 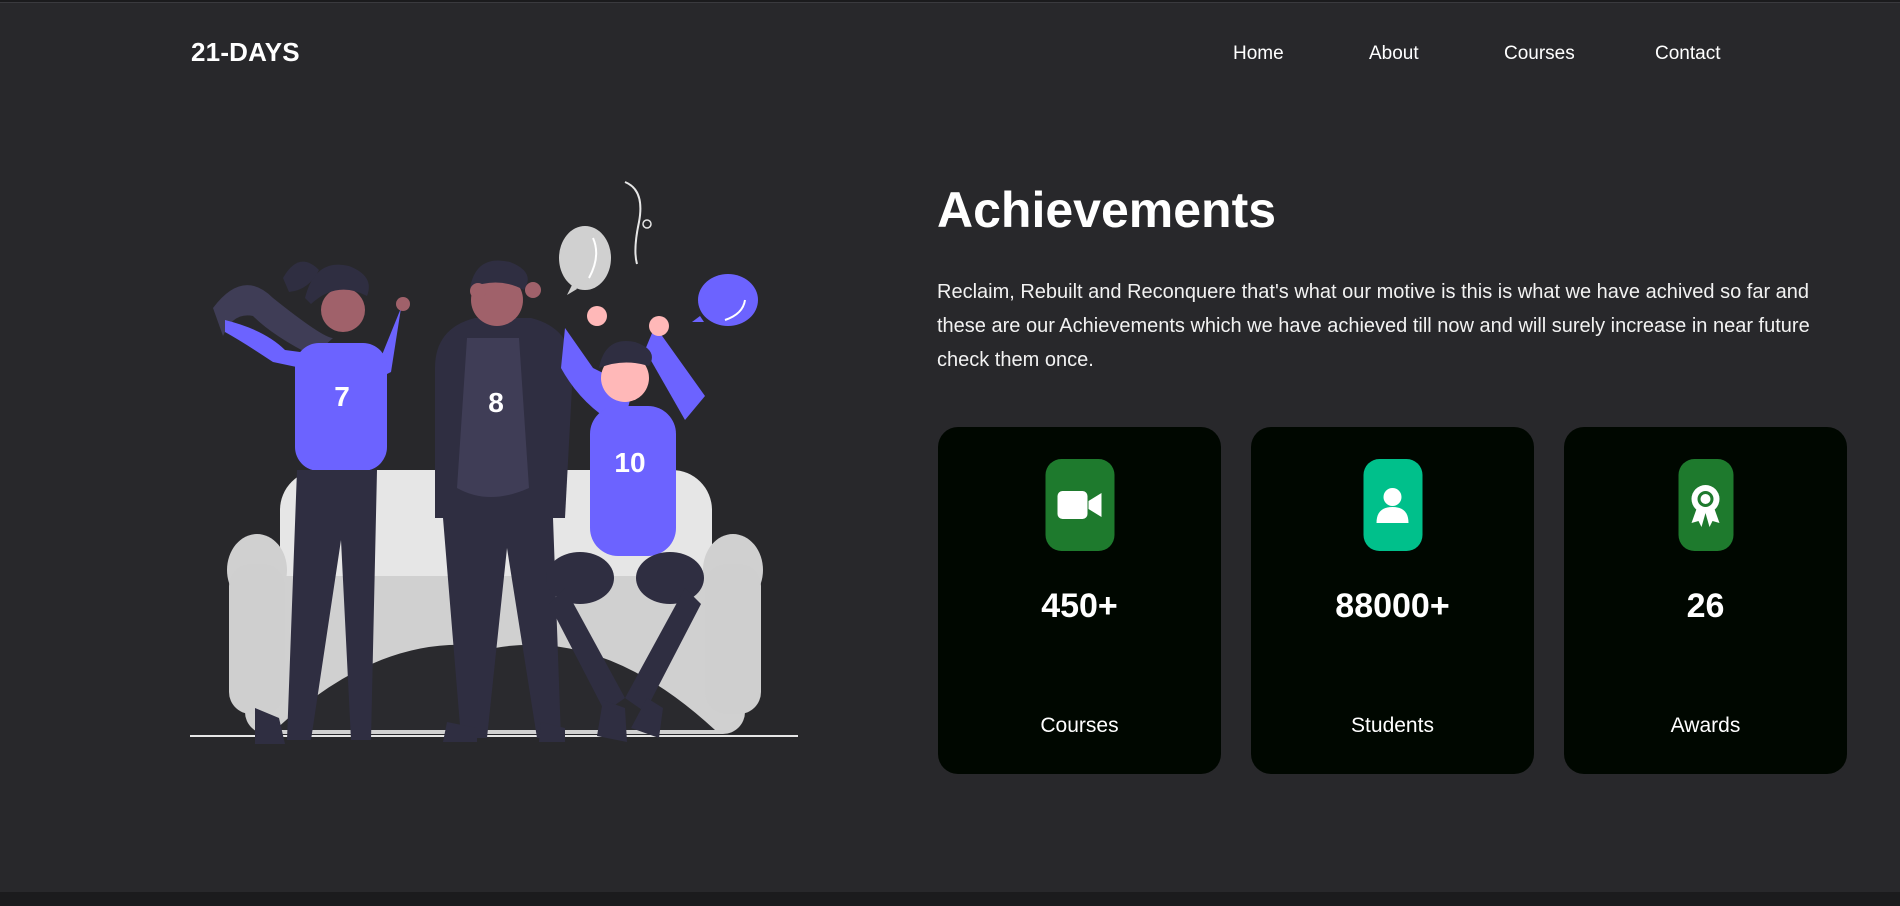 What do you see at coordinates (605, 238) in the screenshot?
I see `balloon-gray` at bounding box center [605, 238].